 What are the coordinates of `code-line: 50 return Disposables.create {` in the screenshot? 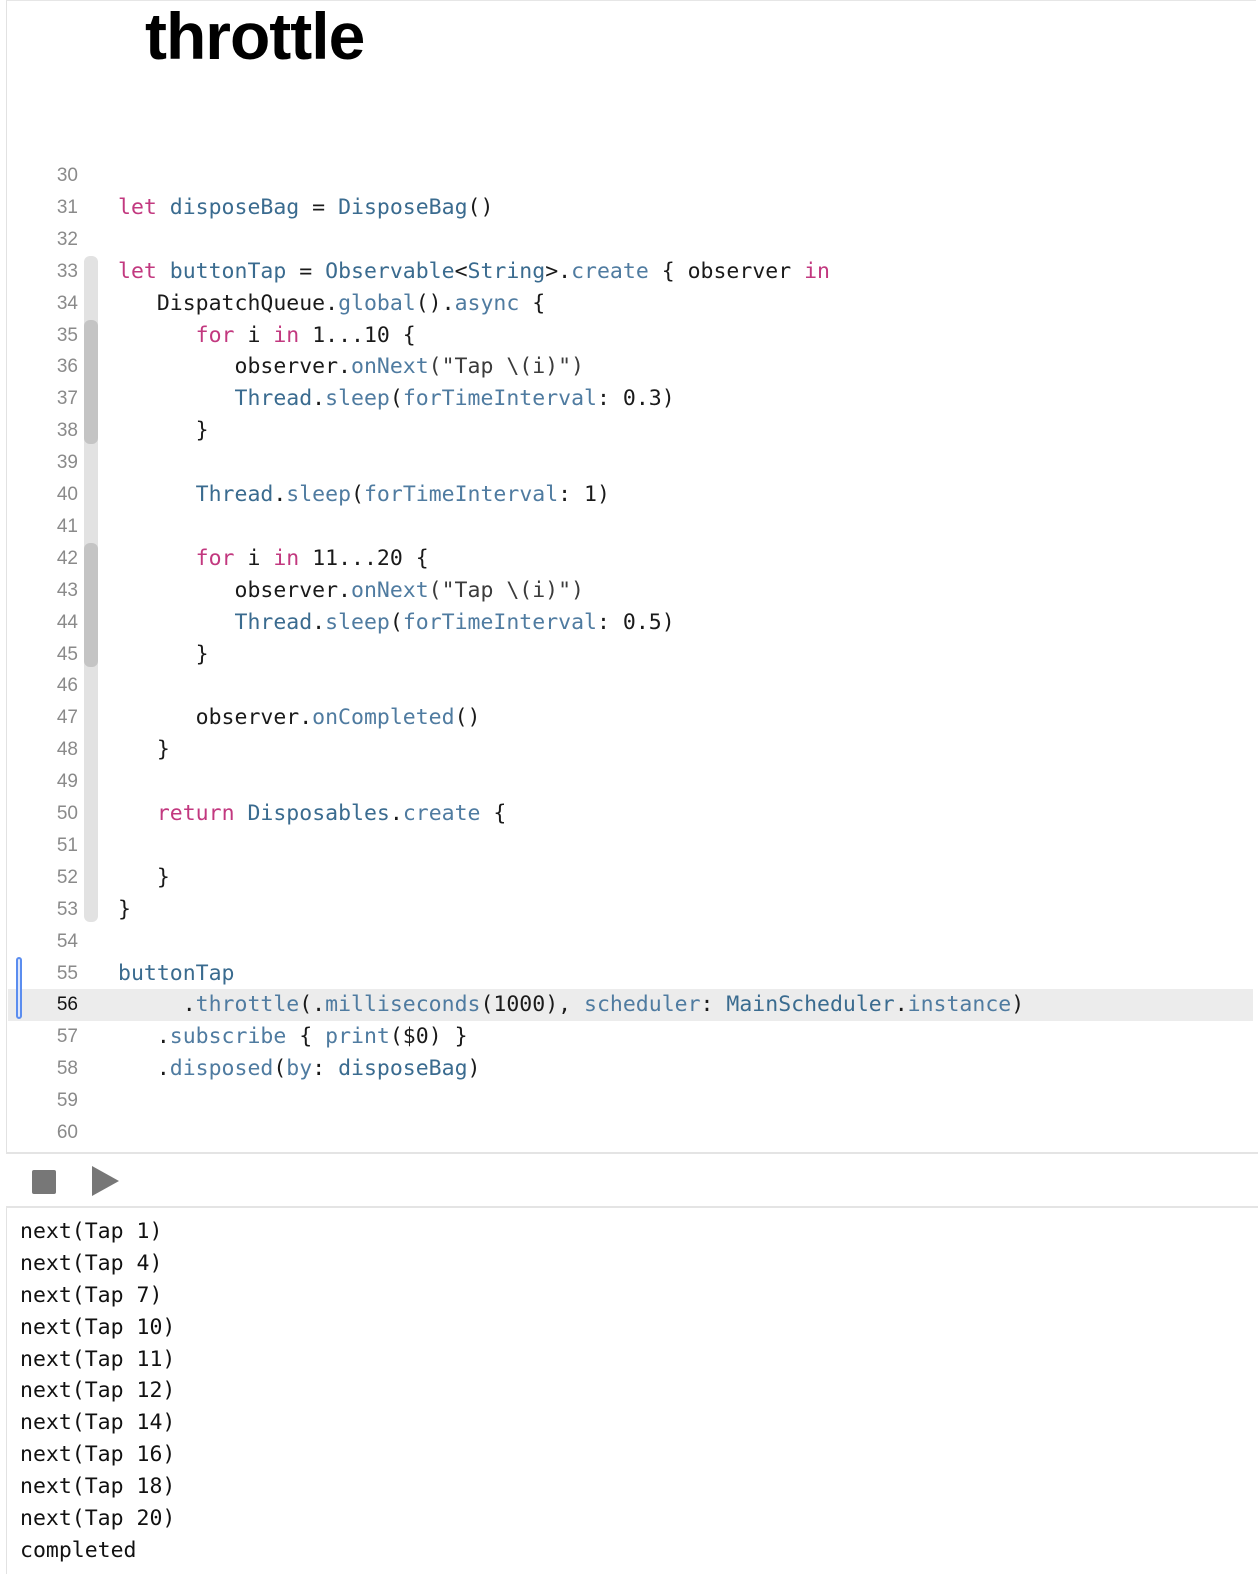 It's located at (629, 814).